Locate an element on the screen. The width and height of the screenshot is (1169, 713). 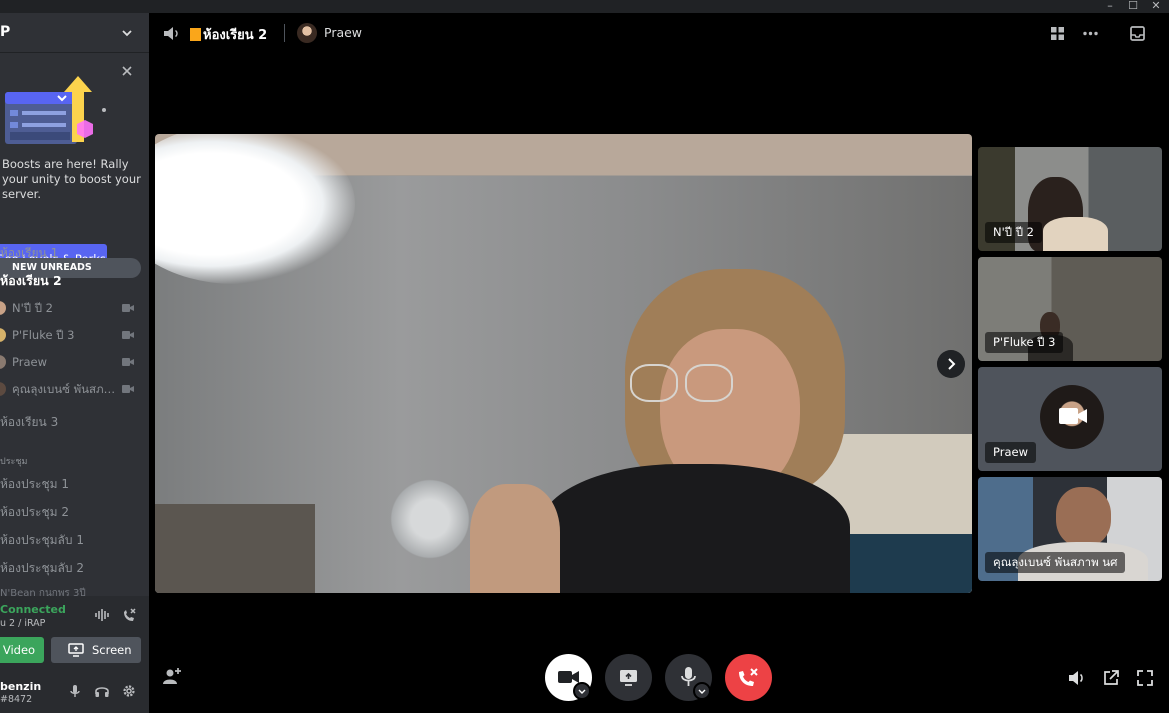
popout-icon is located at coordinates (1111, 678).